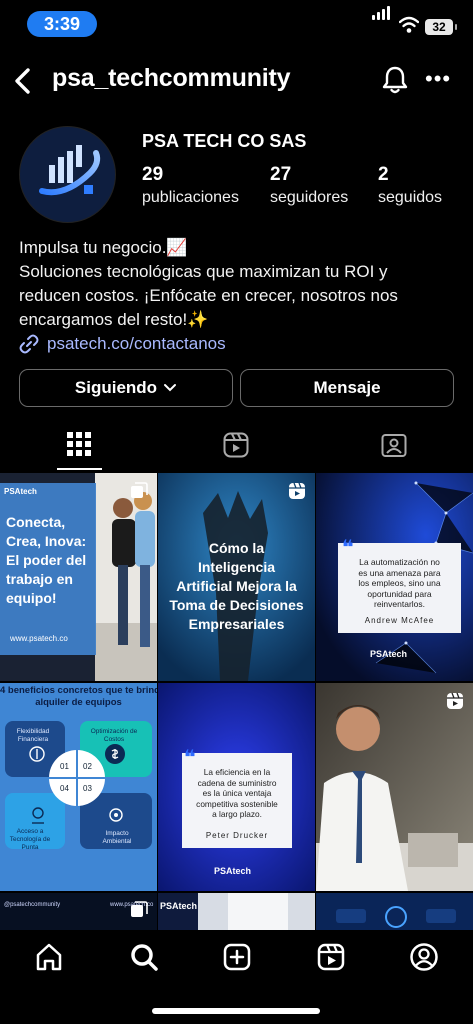 This screenshot has height=1024, width=473. What do you see at coordinates (438, 79) in the screenshot?
I see `more-options-icon: •••` at bounding box center [438, 79].